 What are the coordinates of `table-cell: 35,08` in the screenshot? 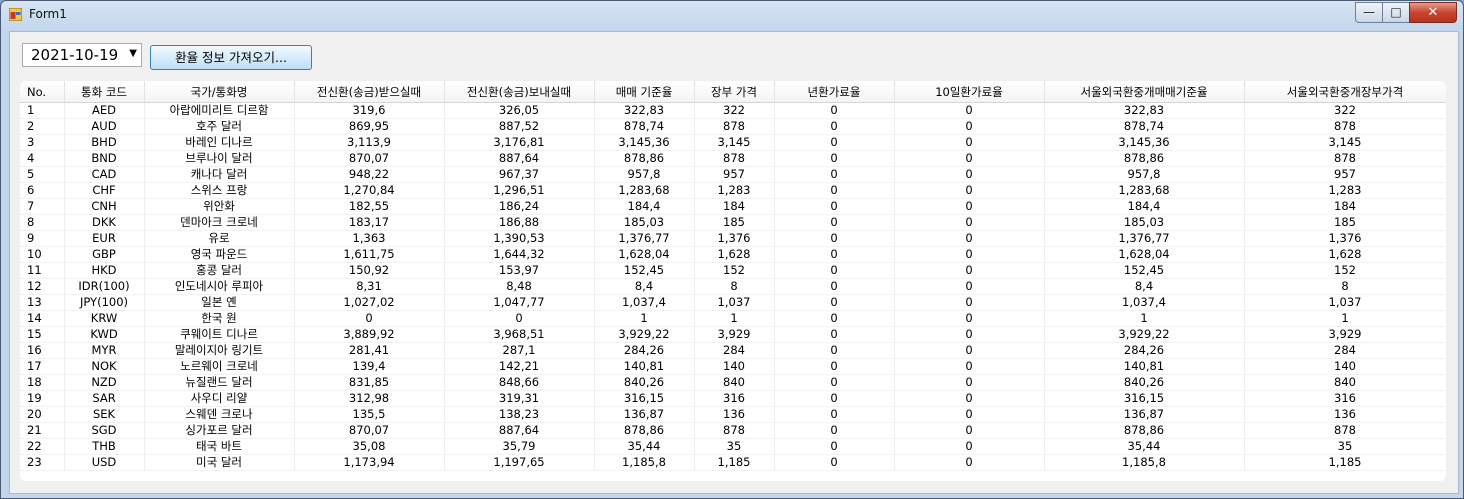 It's located at (369, 446).